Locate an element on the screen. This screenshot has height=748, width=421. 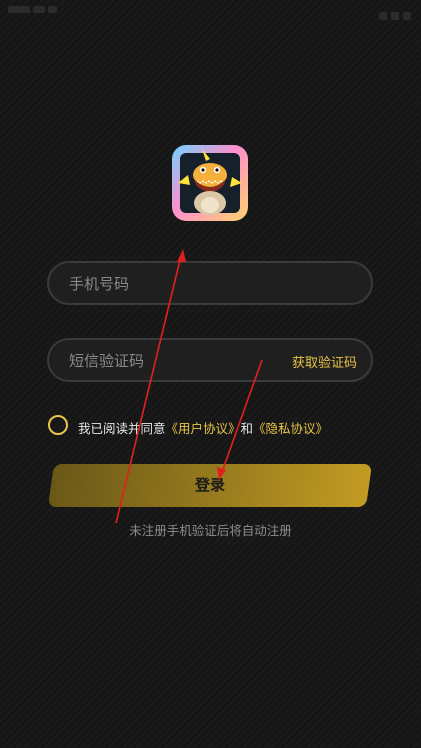
battery-icon is located at coordinates (407, 16).